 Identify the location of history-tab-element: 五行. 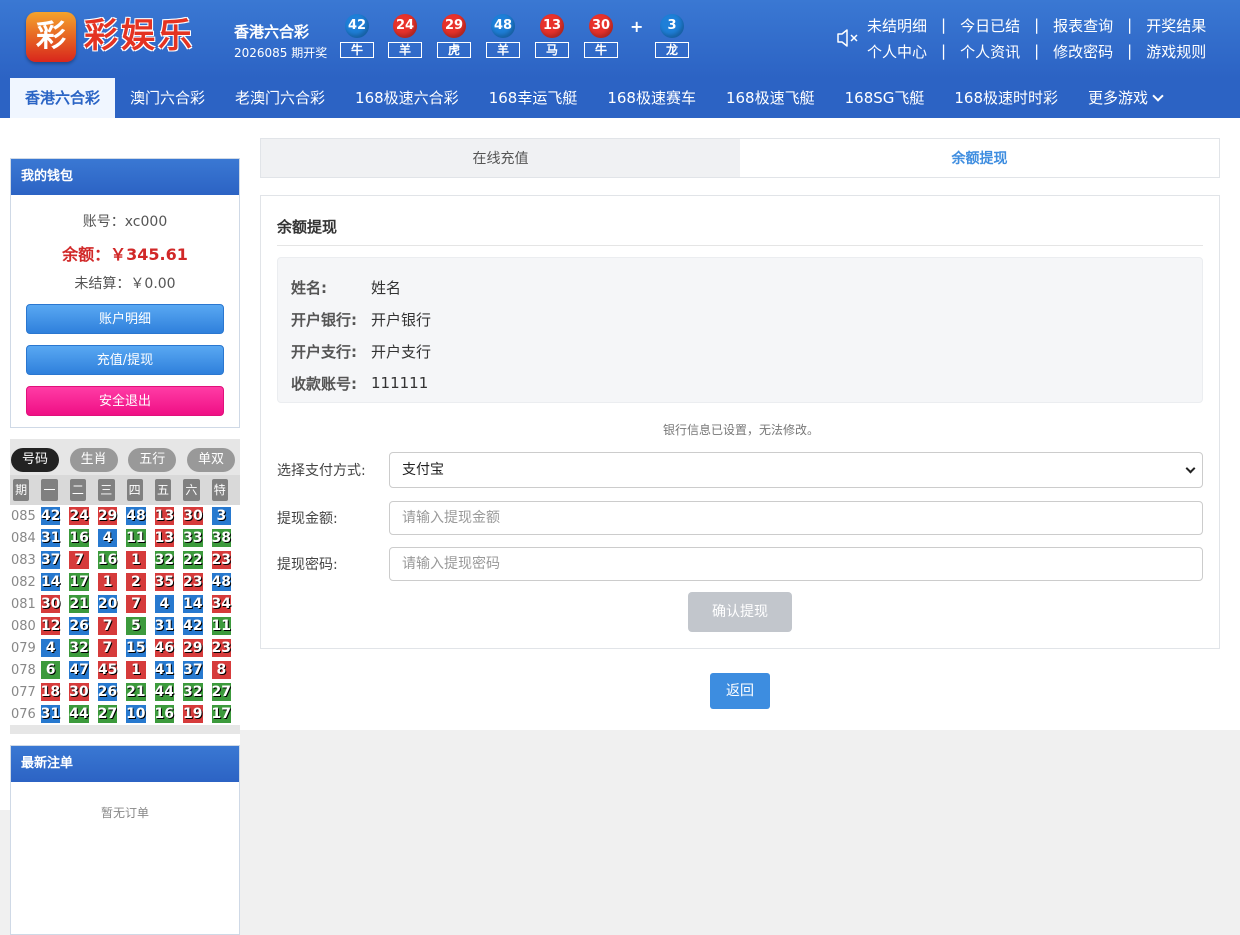
(152, 460).